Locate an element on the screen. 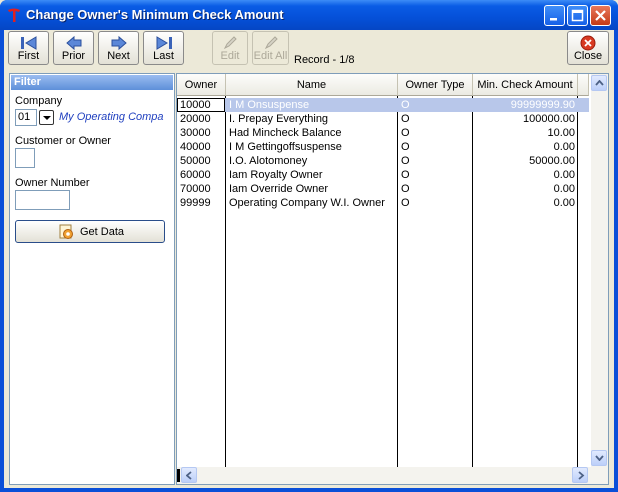 The image size is (618, 492). table-row: 60000 Iam Royalty Owner O 0.00 is located at coordinates (383, 175).